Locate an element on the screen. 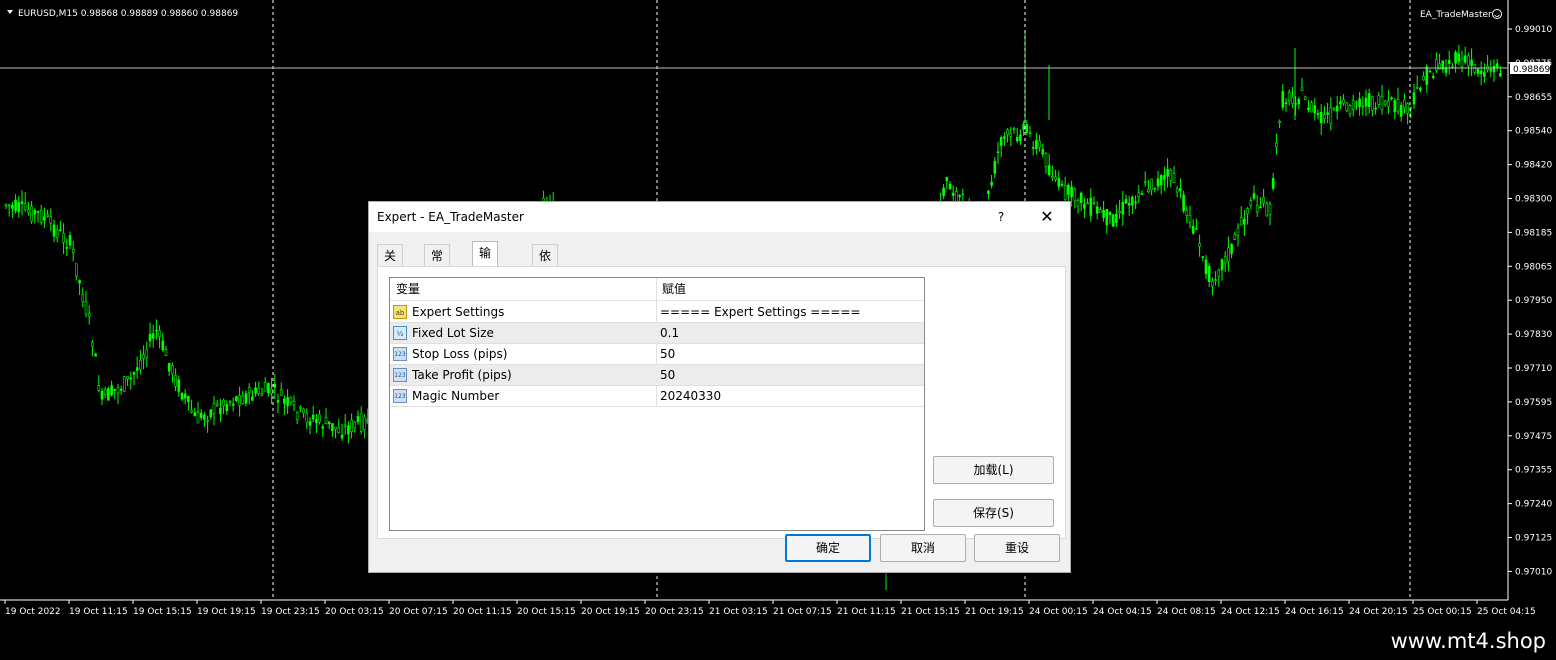 The width and height of the screenshot is (1556, 660). param-value: ===== Expert Settings ===== is located at coordinates (760, 312).